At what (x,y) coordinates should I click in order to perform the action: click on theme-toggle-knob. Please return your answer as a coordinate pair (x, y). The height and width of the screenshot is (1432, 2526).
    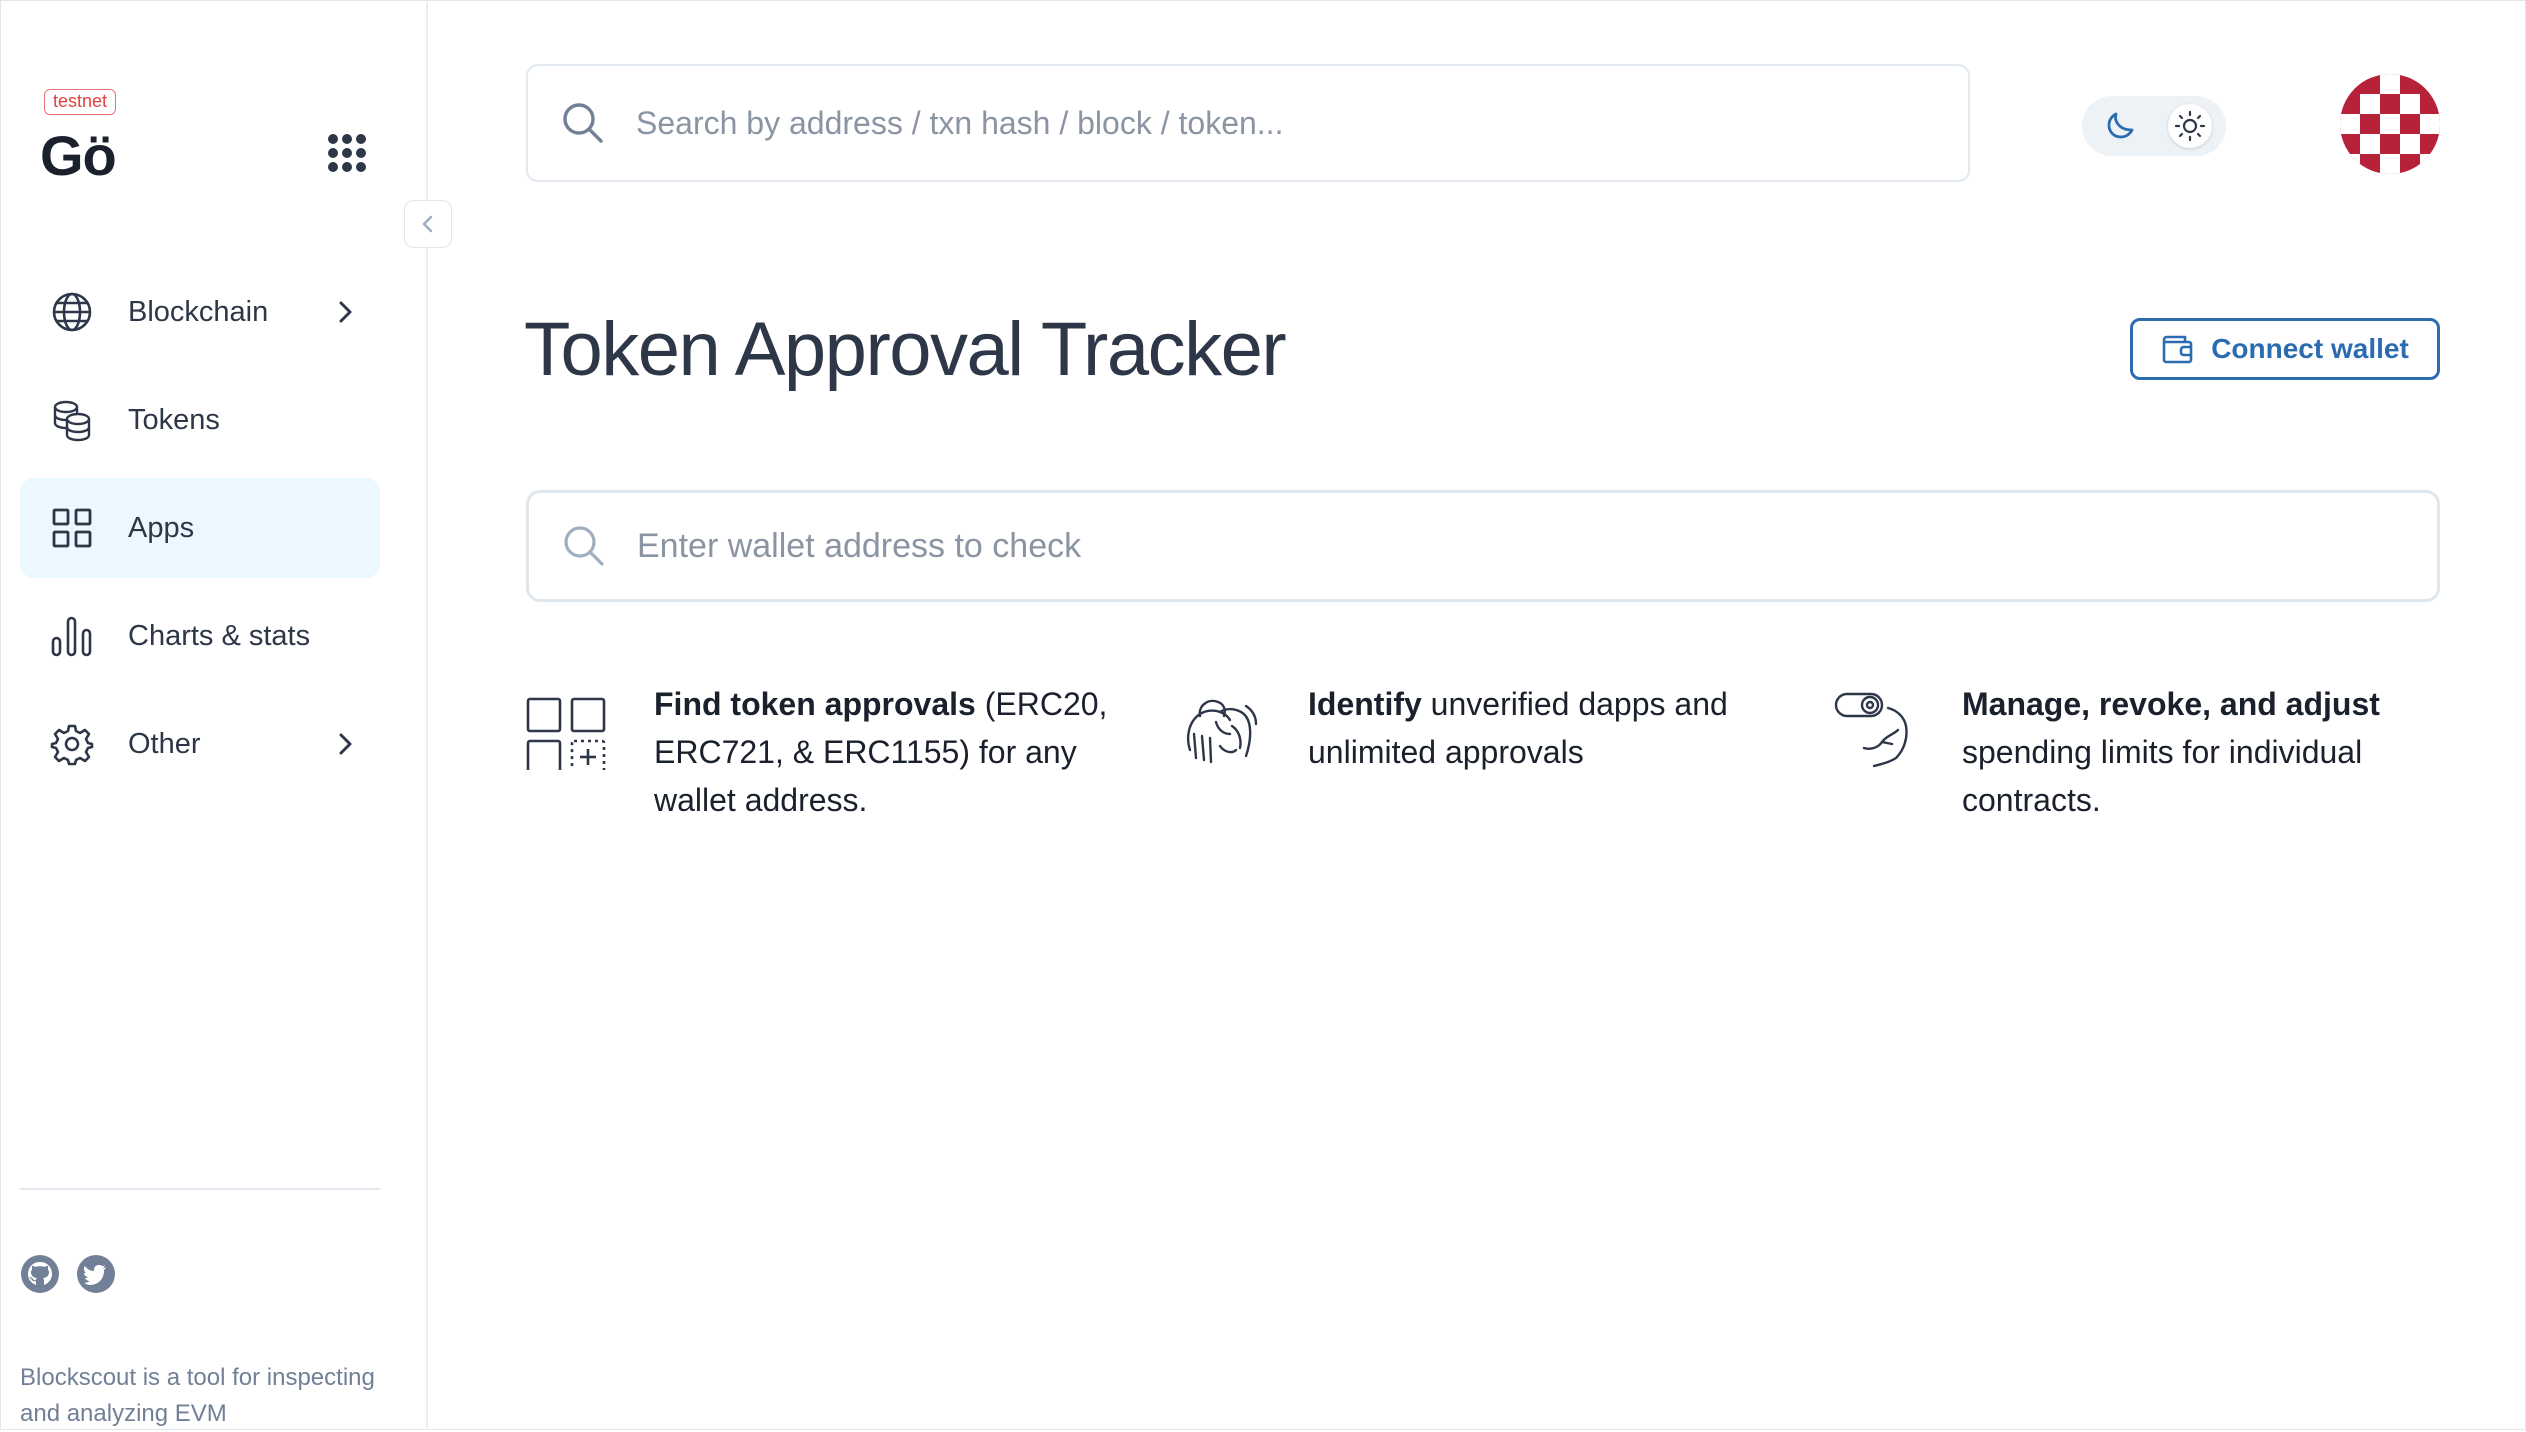
    Looking at the image, I should click on (2190, 126).